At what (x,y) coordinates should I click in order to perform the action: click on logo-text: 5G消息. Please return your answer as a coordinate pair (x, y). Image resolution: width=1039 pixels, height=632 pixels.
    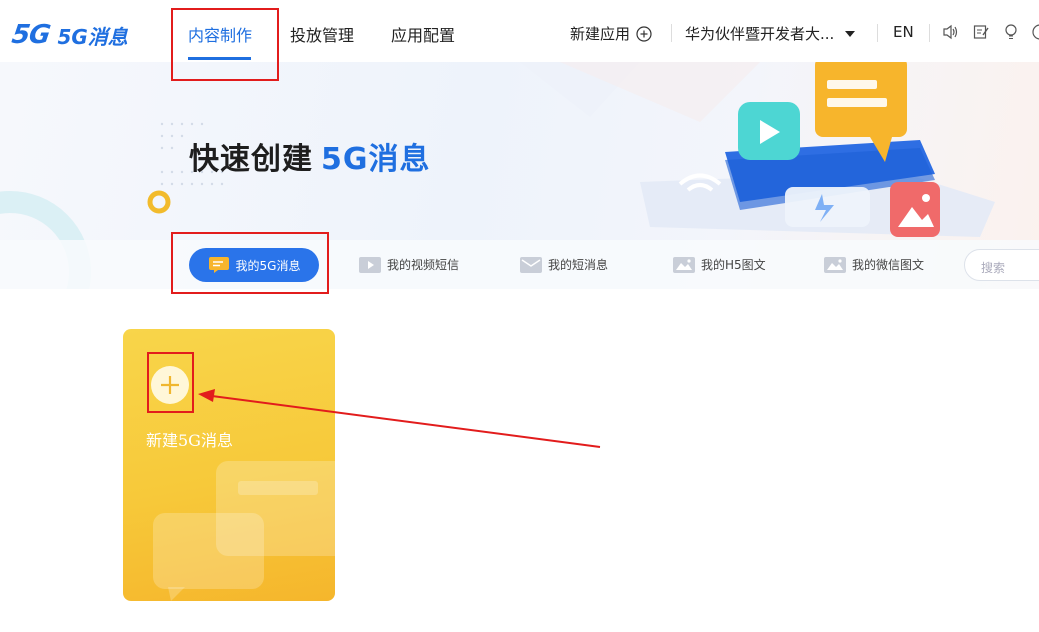
    Looking at the image, I should click on (92, 36).